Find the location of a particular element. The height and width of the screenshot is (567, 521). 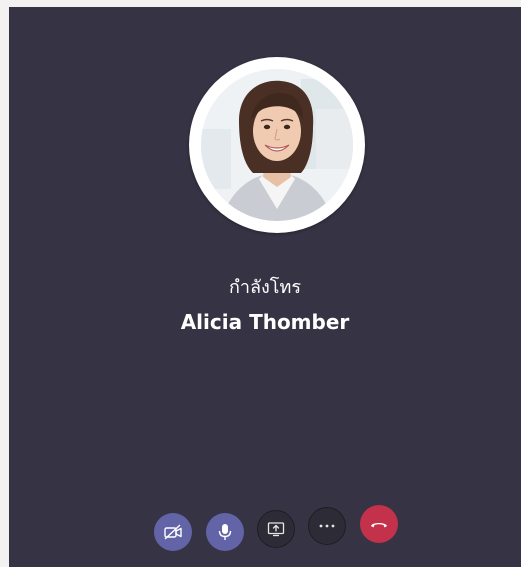

hang-up-button is located at coordinates (379, 524).